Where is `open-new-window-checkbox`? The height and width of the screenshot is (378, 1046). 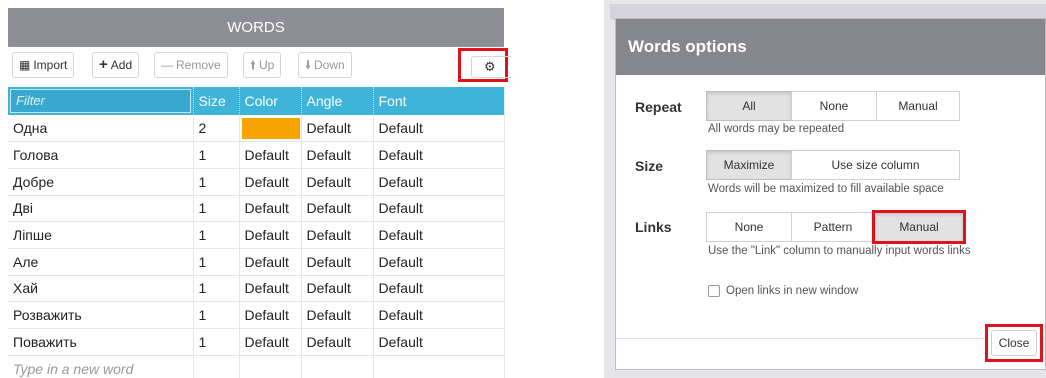 open-new-window-checkbox is located at coordinates (714, 291).